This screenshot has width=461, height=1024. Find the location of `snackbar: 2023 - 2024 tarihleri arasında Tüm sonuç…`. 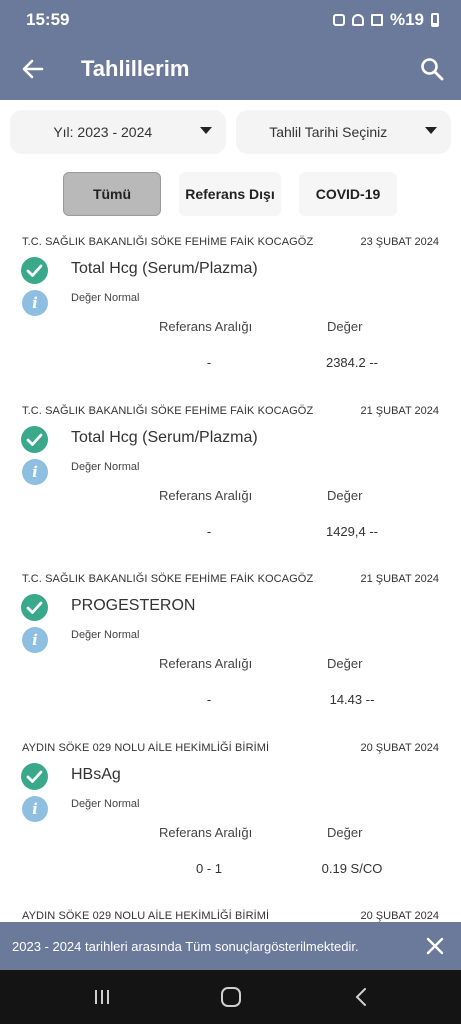

snackbar: 2023 - 2024 tarihleri arasında Tüm sonuç… is located at coordinates (230, 946).